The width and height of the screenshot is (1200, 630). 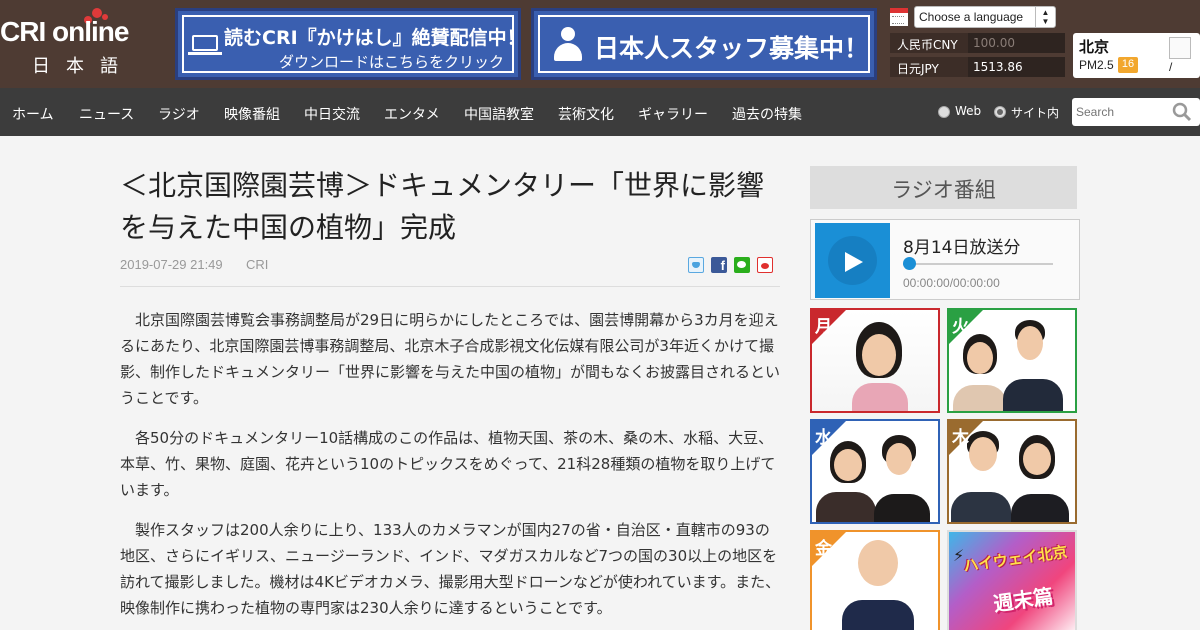 What do you see at coordinates (978, 264) in the screenshot?
I see `progress-track` at bounding box center [978, 264].